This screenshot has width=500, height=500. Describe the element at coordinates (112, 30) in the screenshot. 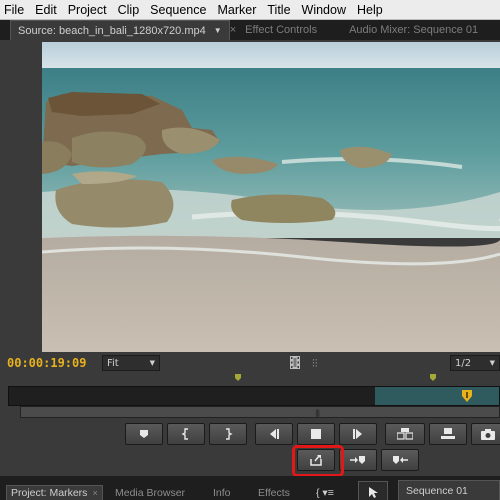

I see `tab-source-label: Source: beach_in_bali_1280x720.mp4` at that location.